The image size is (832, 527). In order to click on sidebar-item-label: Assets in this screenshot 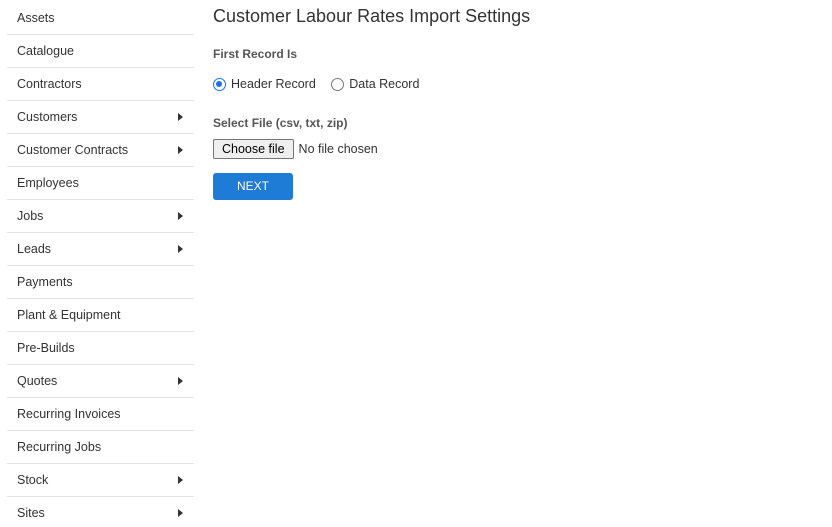, I will do `click(36, 18)`.